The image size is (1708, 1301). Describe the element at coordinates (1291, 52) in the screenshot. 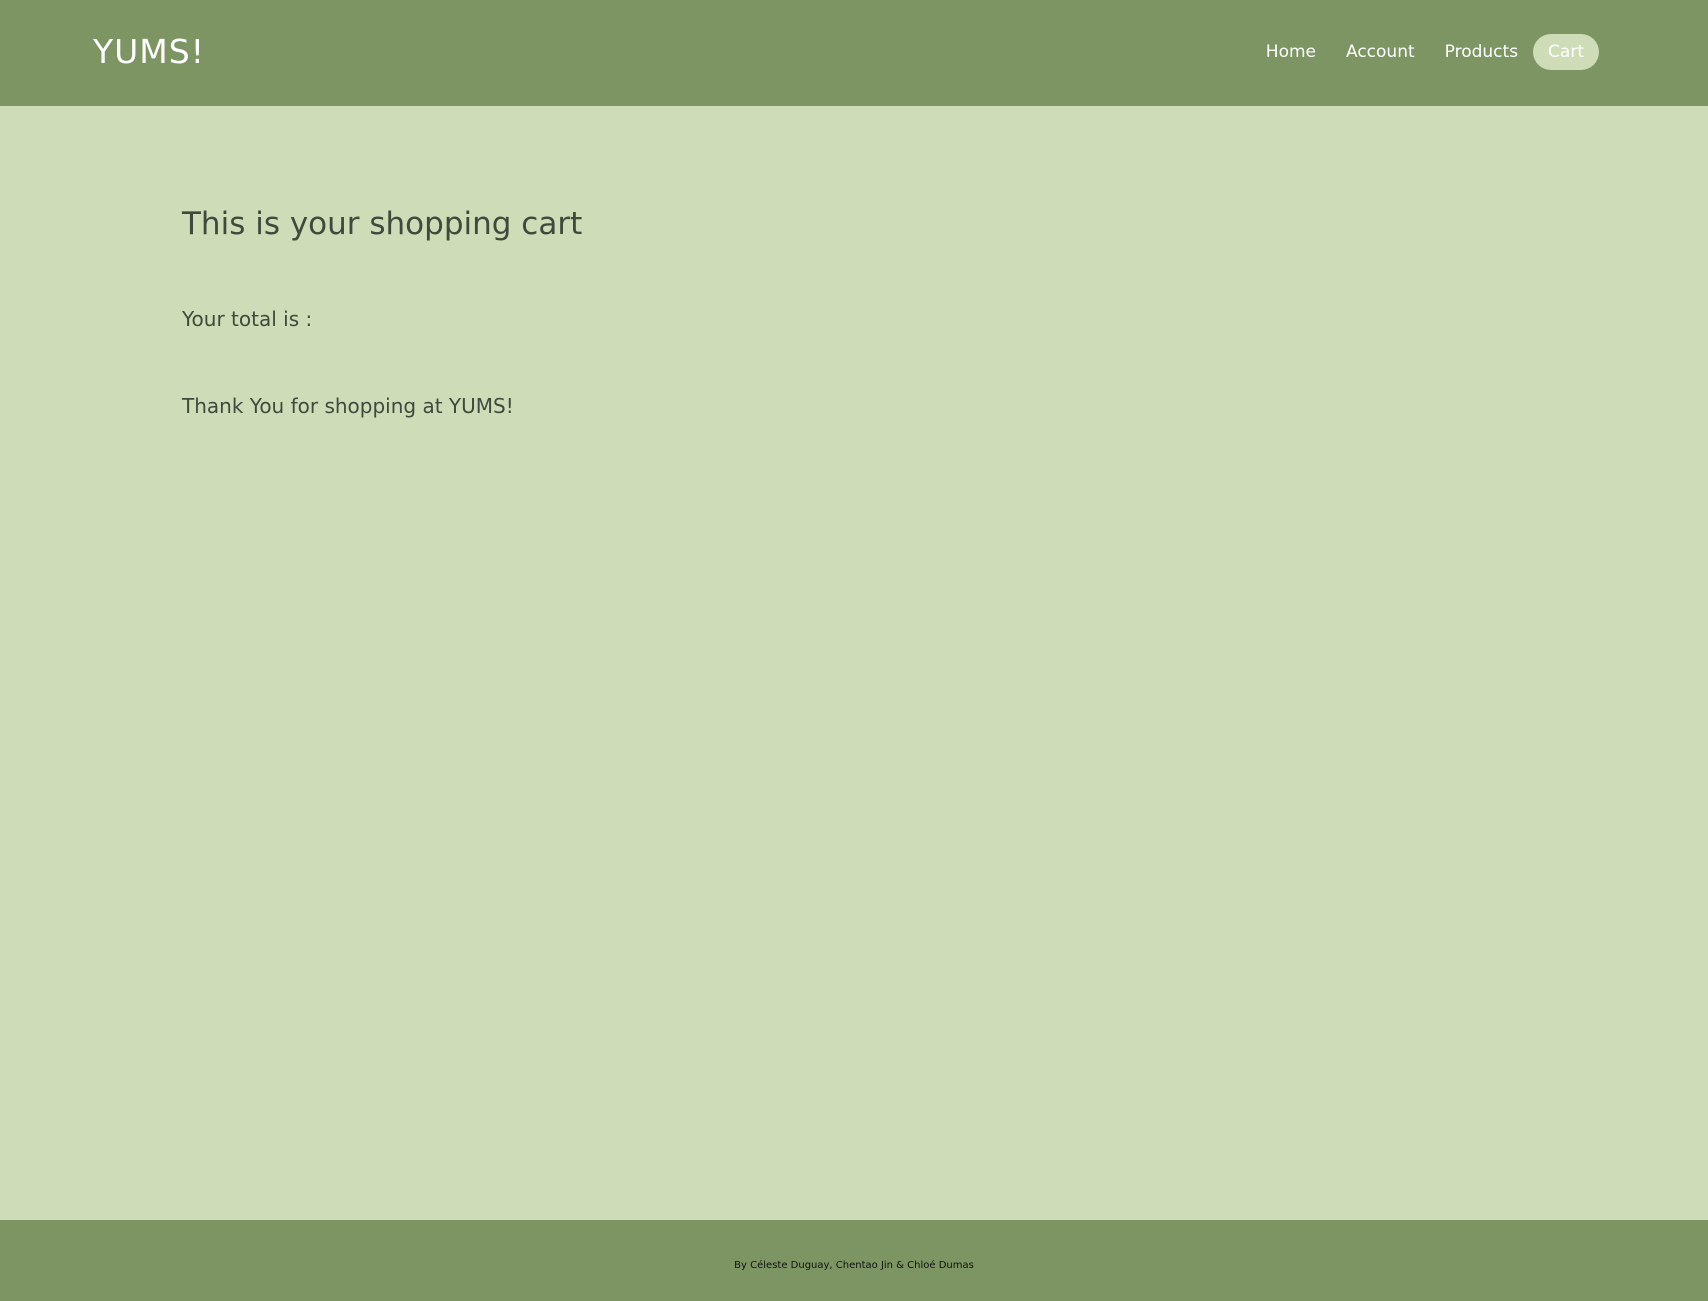

I see `nav-item-home: Home` at that location.